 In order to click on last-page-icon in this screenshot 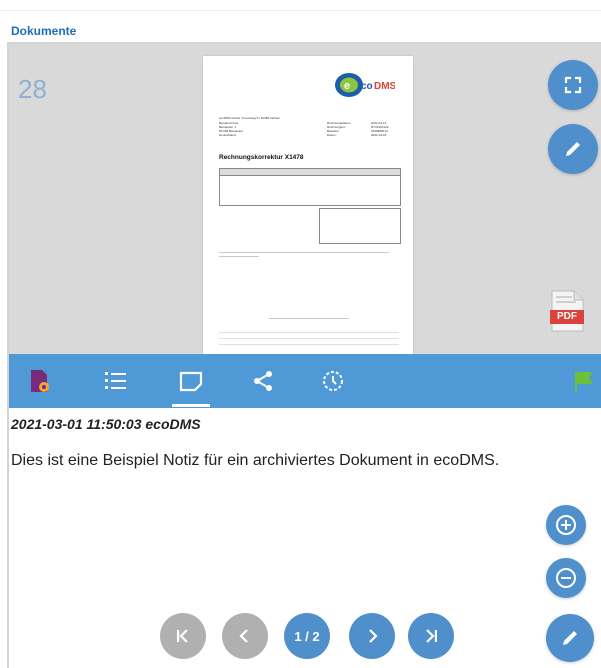, I will do `click(431, 636)`.